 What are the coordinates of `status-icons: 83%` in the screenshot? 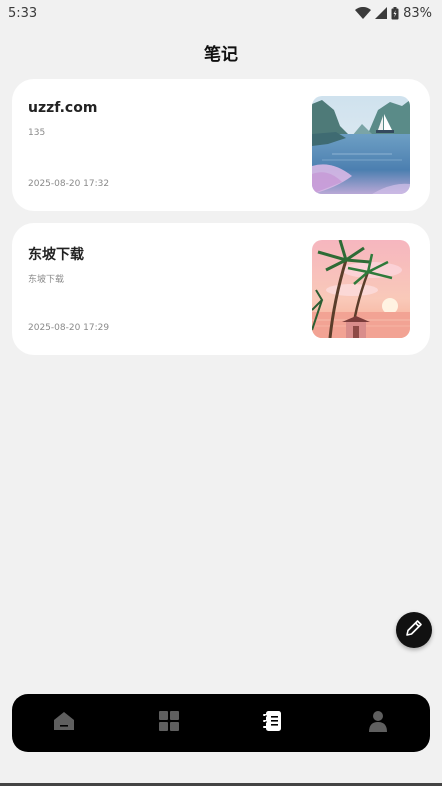 It's located at (393, 13).